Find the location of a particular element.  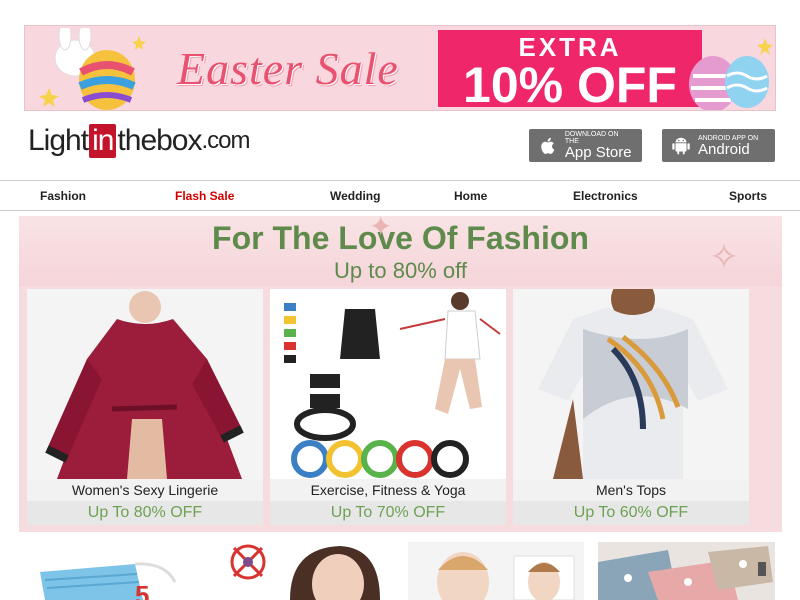

product-card-fitness: Exercise, Fitness & Yoga Up To 70% OFF is located at coordinates (388, 407).